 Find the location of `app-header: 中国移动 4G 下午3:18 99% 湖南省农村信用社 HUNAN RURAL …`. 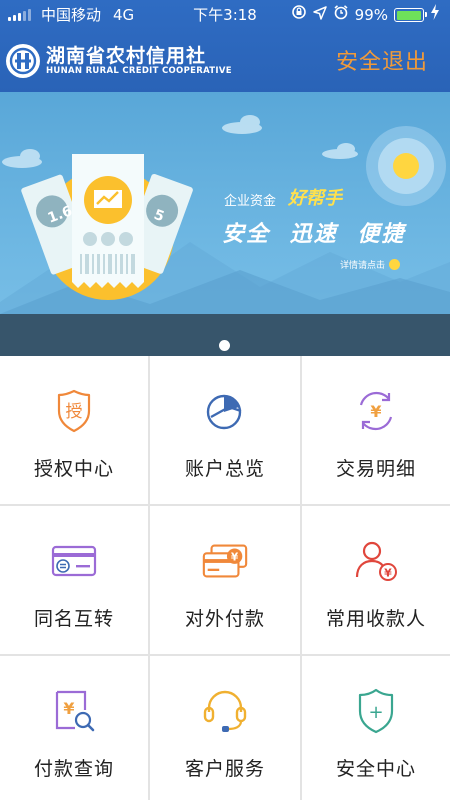

app-header: 中国移动 4G 下午3:18 99% 湖南省农村信用社 HUNAN RURAL … is located at coordinates (225, 46).